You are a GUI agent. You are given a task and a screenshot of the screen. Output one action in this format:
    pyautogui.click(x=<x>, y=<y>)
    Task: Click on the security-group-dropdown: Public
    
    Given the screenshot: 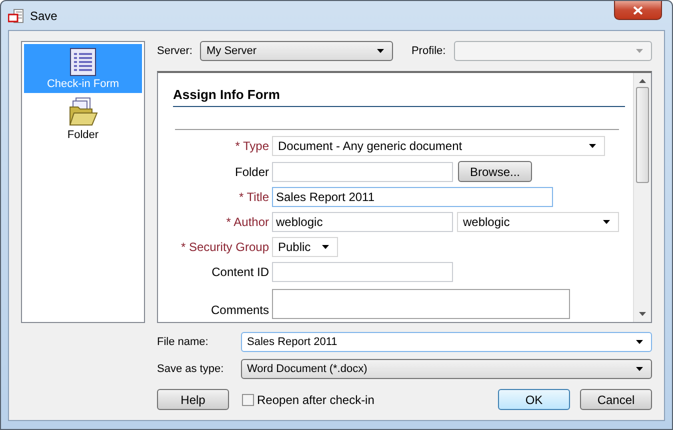 What is the action you would take?
    pyautogui.click(x=305, y=247)
    